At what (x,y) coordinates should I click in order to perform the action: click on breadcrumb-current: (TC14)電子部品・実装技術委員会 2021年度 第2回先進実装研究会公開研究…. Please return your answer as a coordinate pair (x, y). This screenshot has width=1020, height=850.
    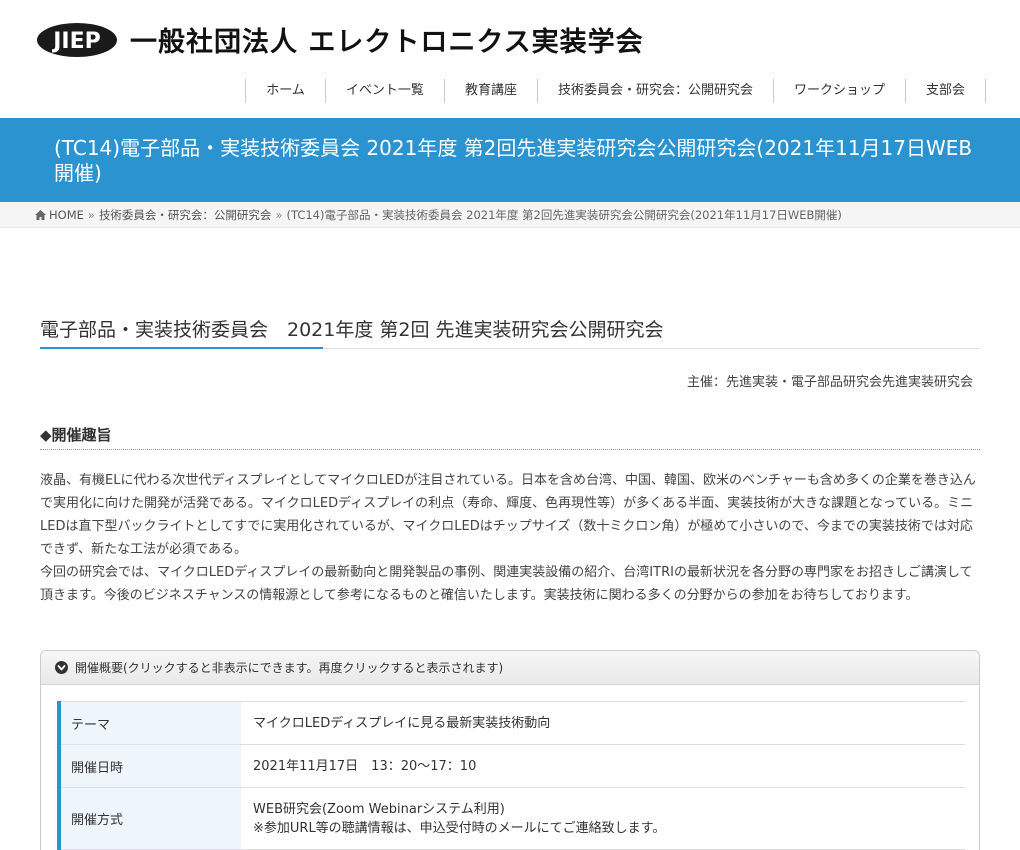
    Looking at the image, I should click on (564, 215).